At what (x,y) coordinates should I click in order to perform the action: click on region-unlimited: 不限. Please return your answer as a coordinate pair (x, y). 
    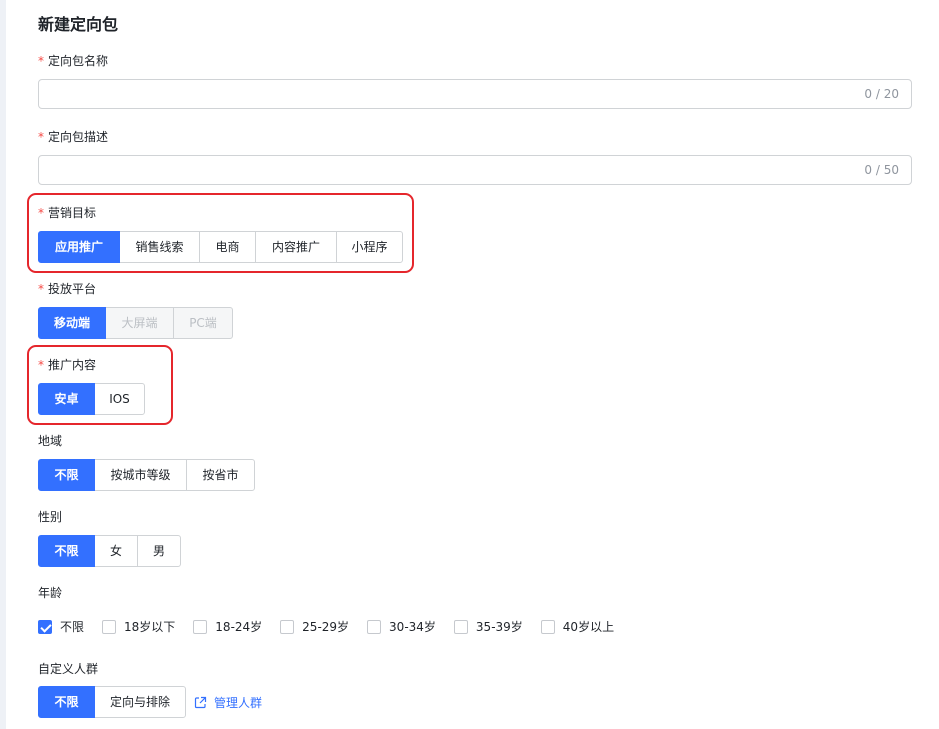
    Looking at the image, I should click on (66, 475).